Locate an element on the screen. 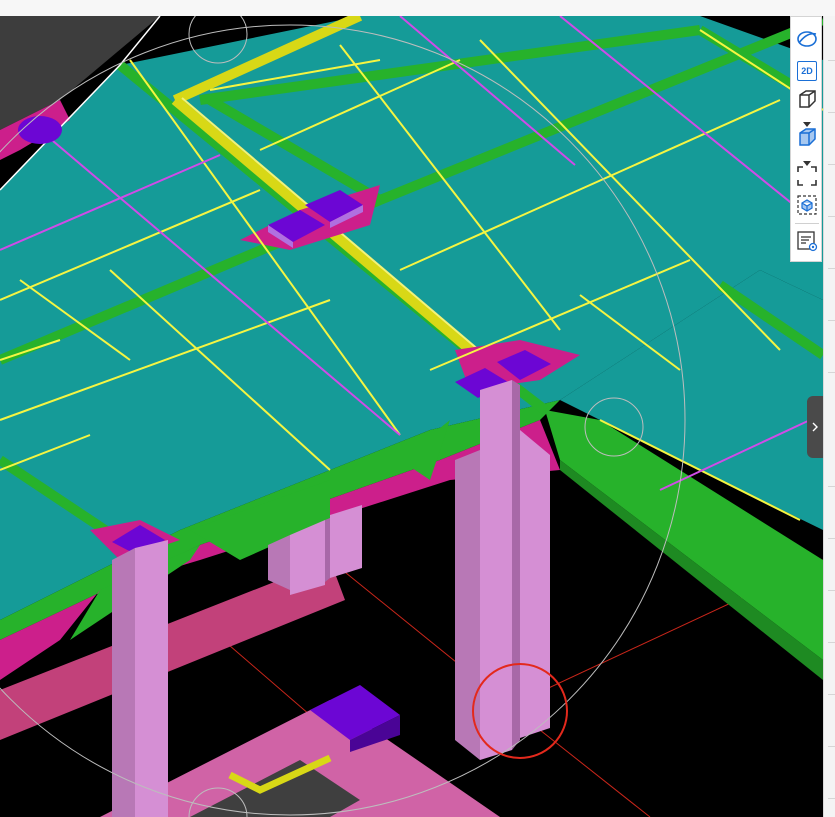  view-toolbar: 2D is located at coordinates (806, 139).